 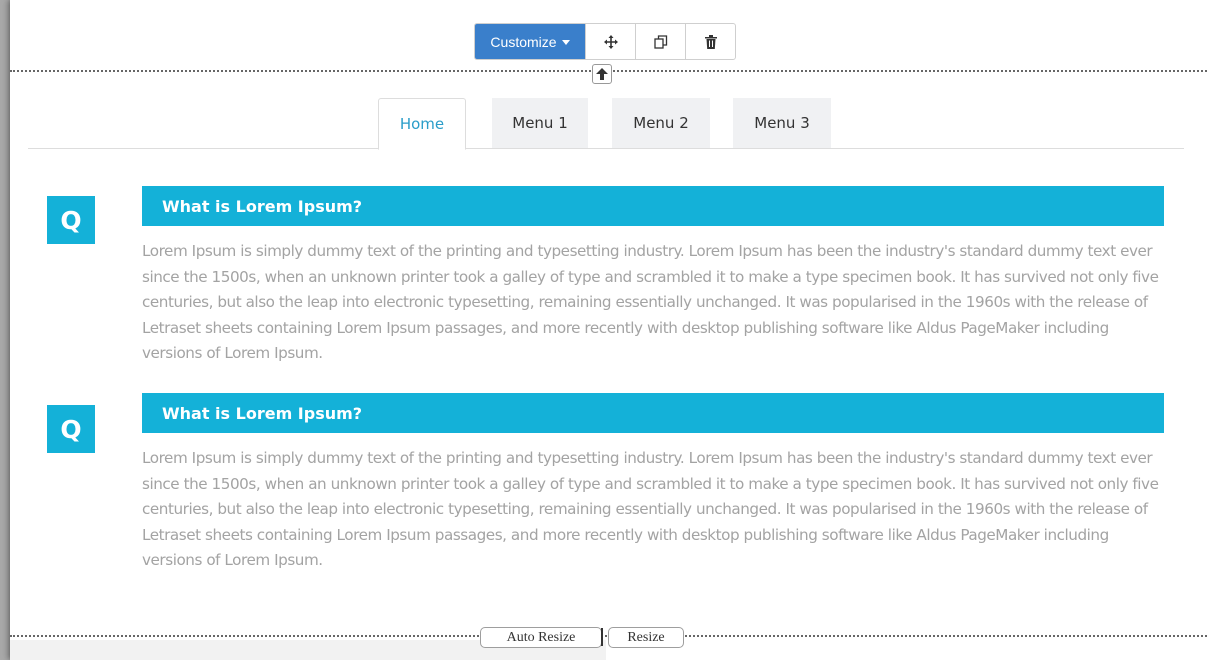 I want to click on move-up-button, so click(x=602, y=74).